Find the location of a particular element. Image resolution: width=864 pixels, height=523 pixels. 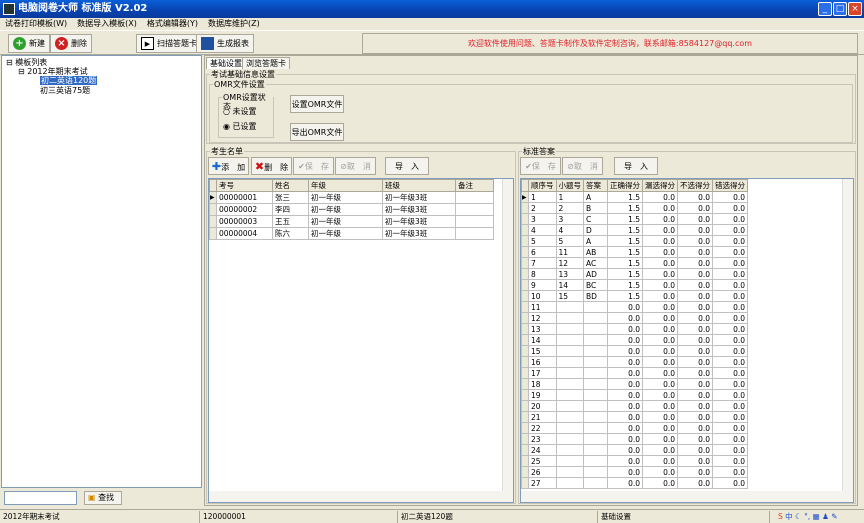

table-row: 10 15 BD 1.5 0.0 0.0 0.0 is located at coordinates (634, 296).